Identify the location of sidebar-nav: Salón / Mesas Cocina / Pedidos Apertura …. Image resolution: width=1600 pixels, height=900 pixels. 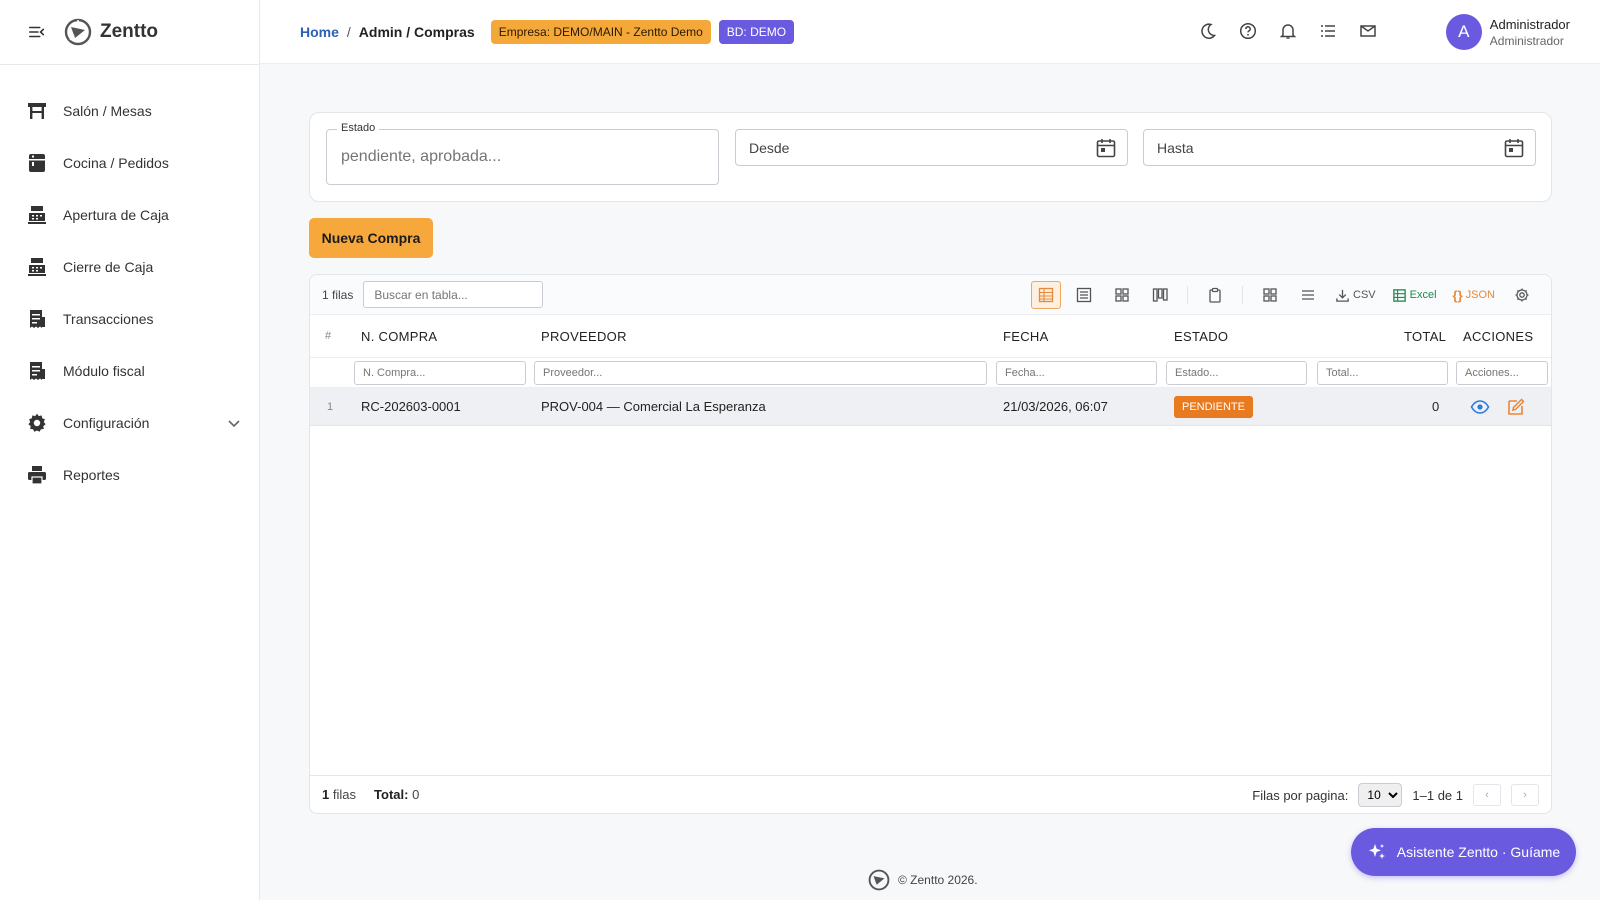
(129, 283).